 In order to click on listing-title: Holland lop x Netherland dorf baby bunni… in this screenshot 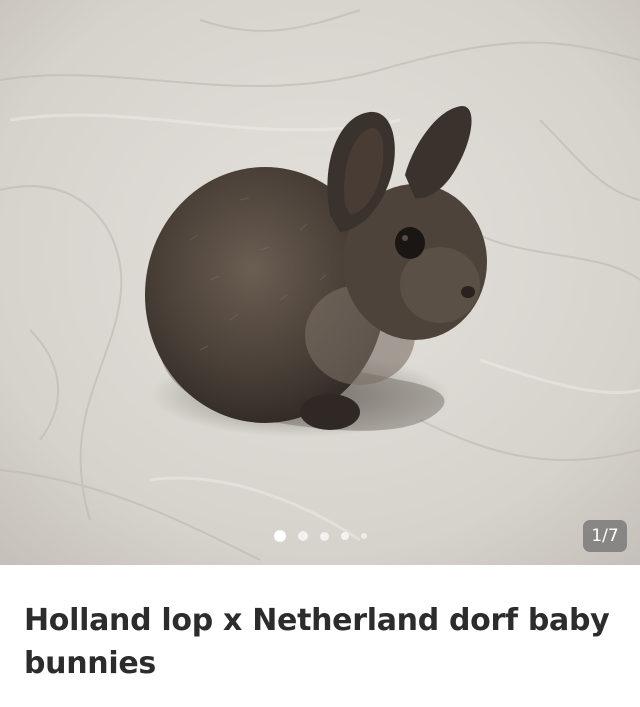, I will do `click(317, 642)`.